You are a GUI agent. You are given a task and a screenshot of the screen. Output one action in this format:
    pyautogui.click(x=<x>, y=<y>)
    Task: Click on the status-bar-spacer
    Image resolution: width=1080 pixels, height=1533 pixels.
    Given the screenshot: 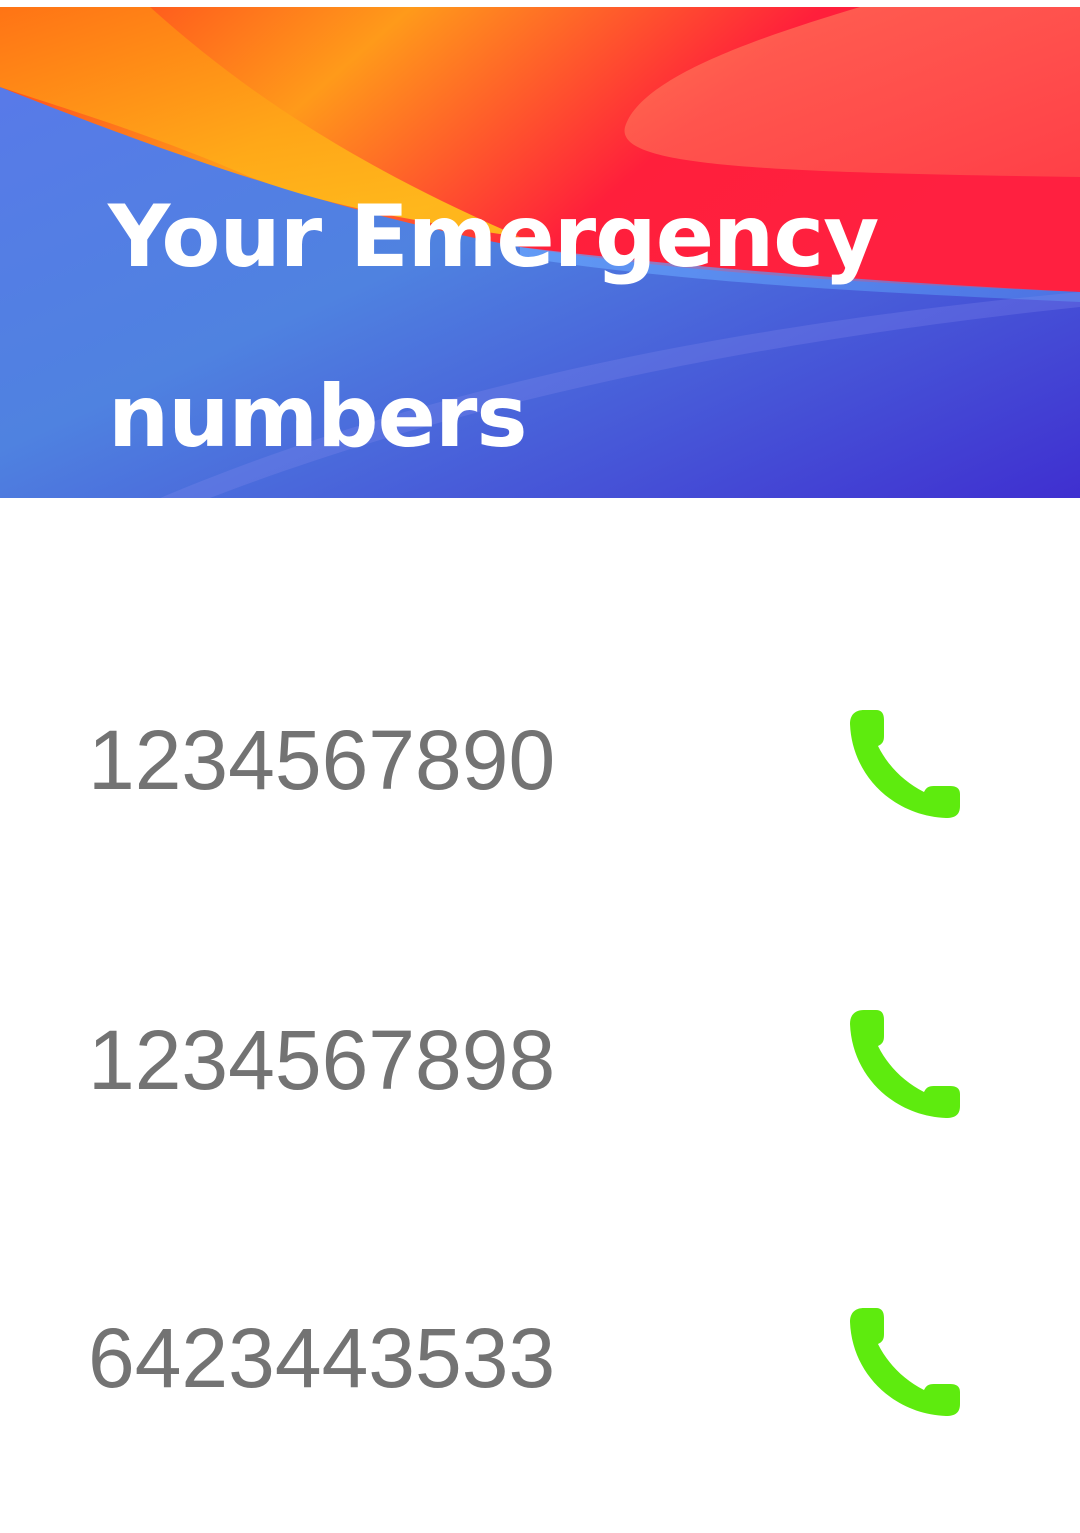 What is the action you would take?
    pyautogui.click(x=540, y=3)
    